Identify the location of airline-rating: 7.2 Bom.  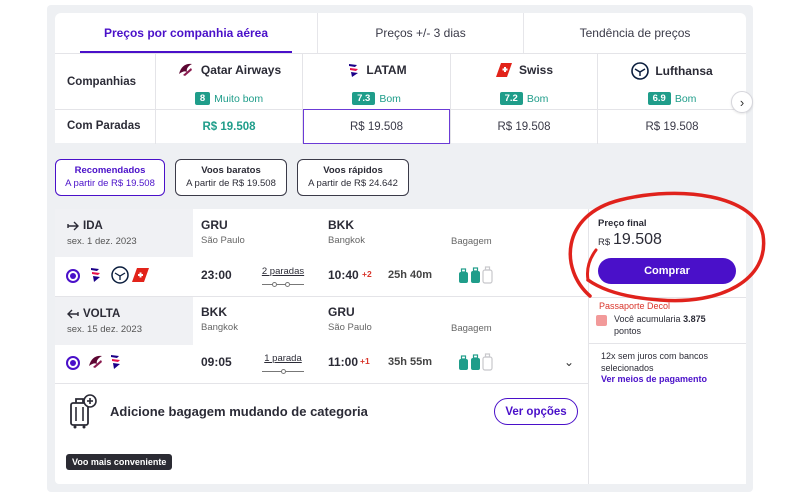
(524, 98).